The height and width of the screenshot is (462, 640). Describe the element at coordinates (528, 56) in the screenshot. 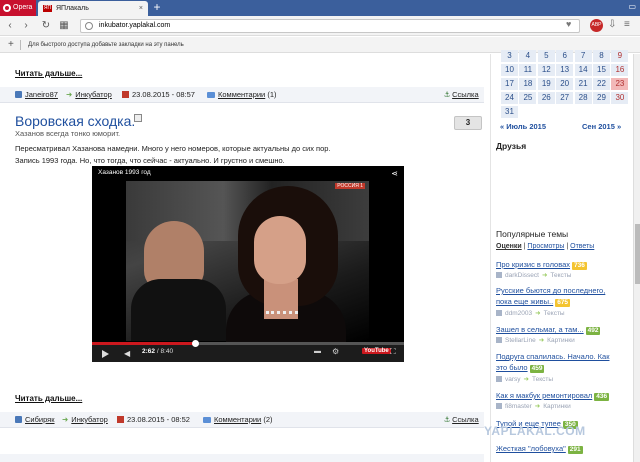

I see `calendar-day: 4` at that location.